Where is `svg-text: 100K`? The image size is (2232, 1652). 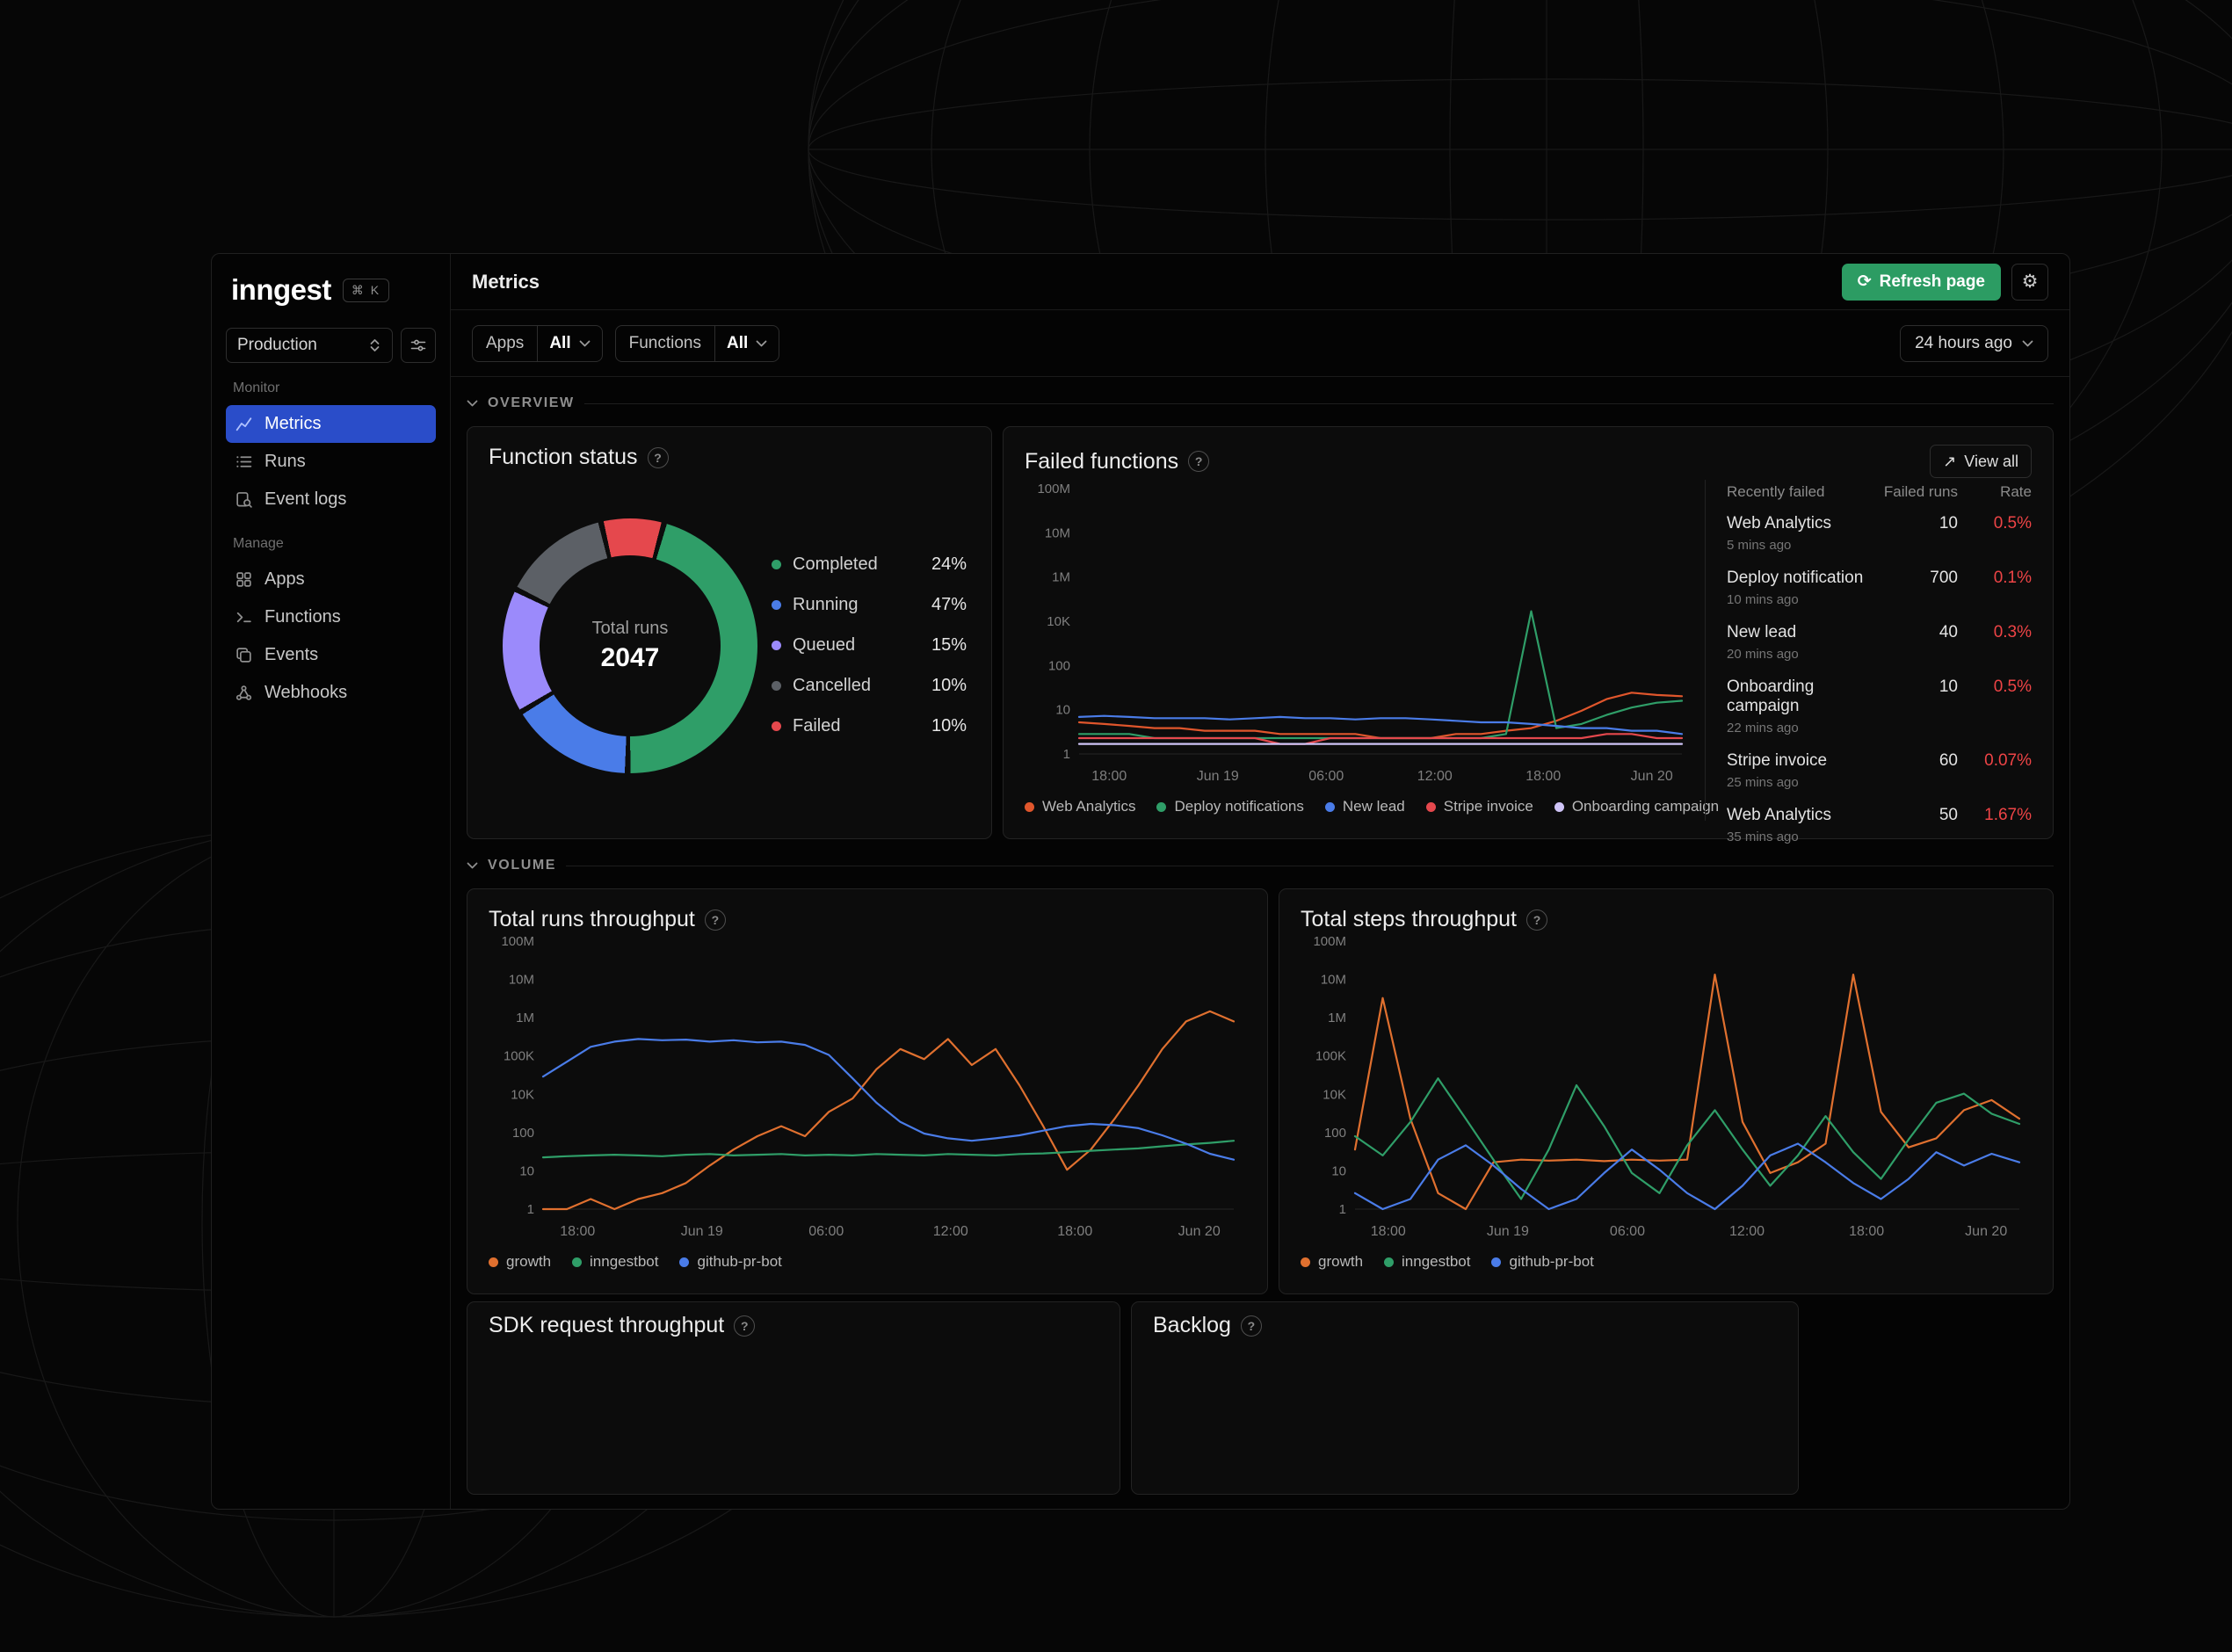 svg-text: 100K is located at coordinates (519, 1056).